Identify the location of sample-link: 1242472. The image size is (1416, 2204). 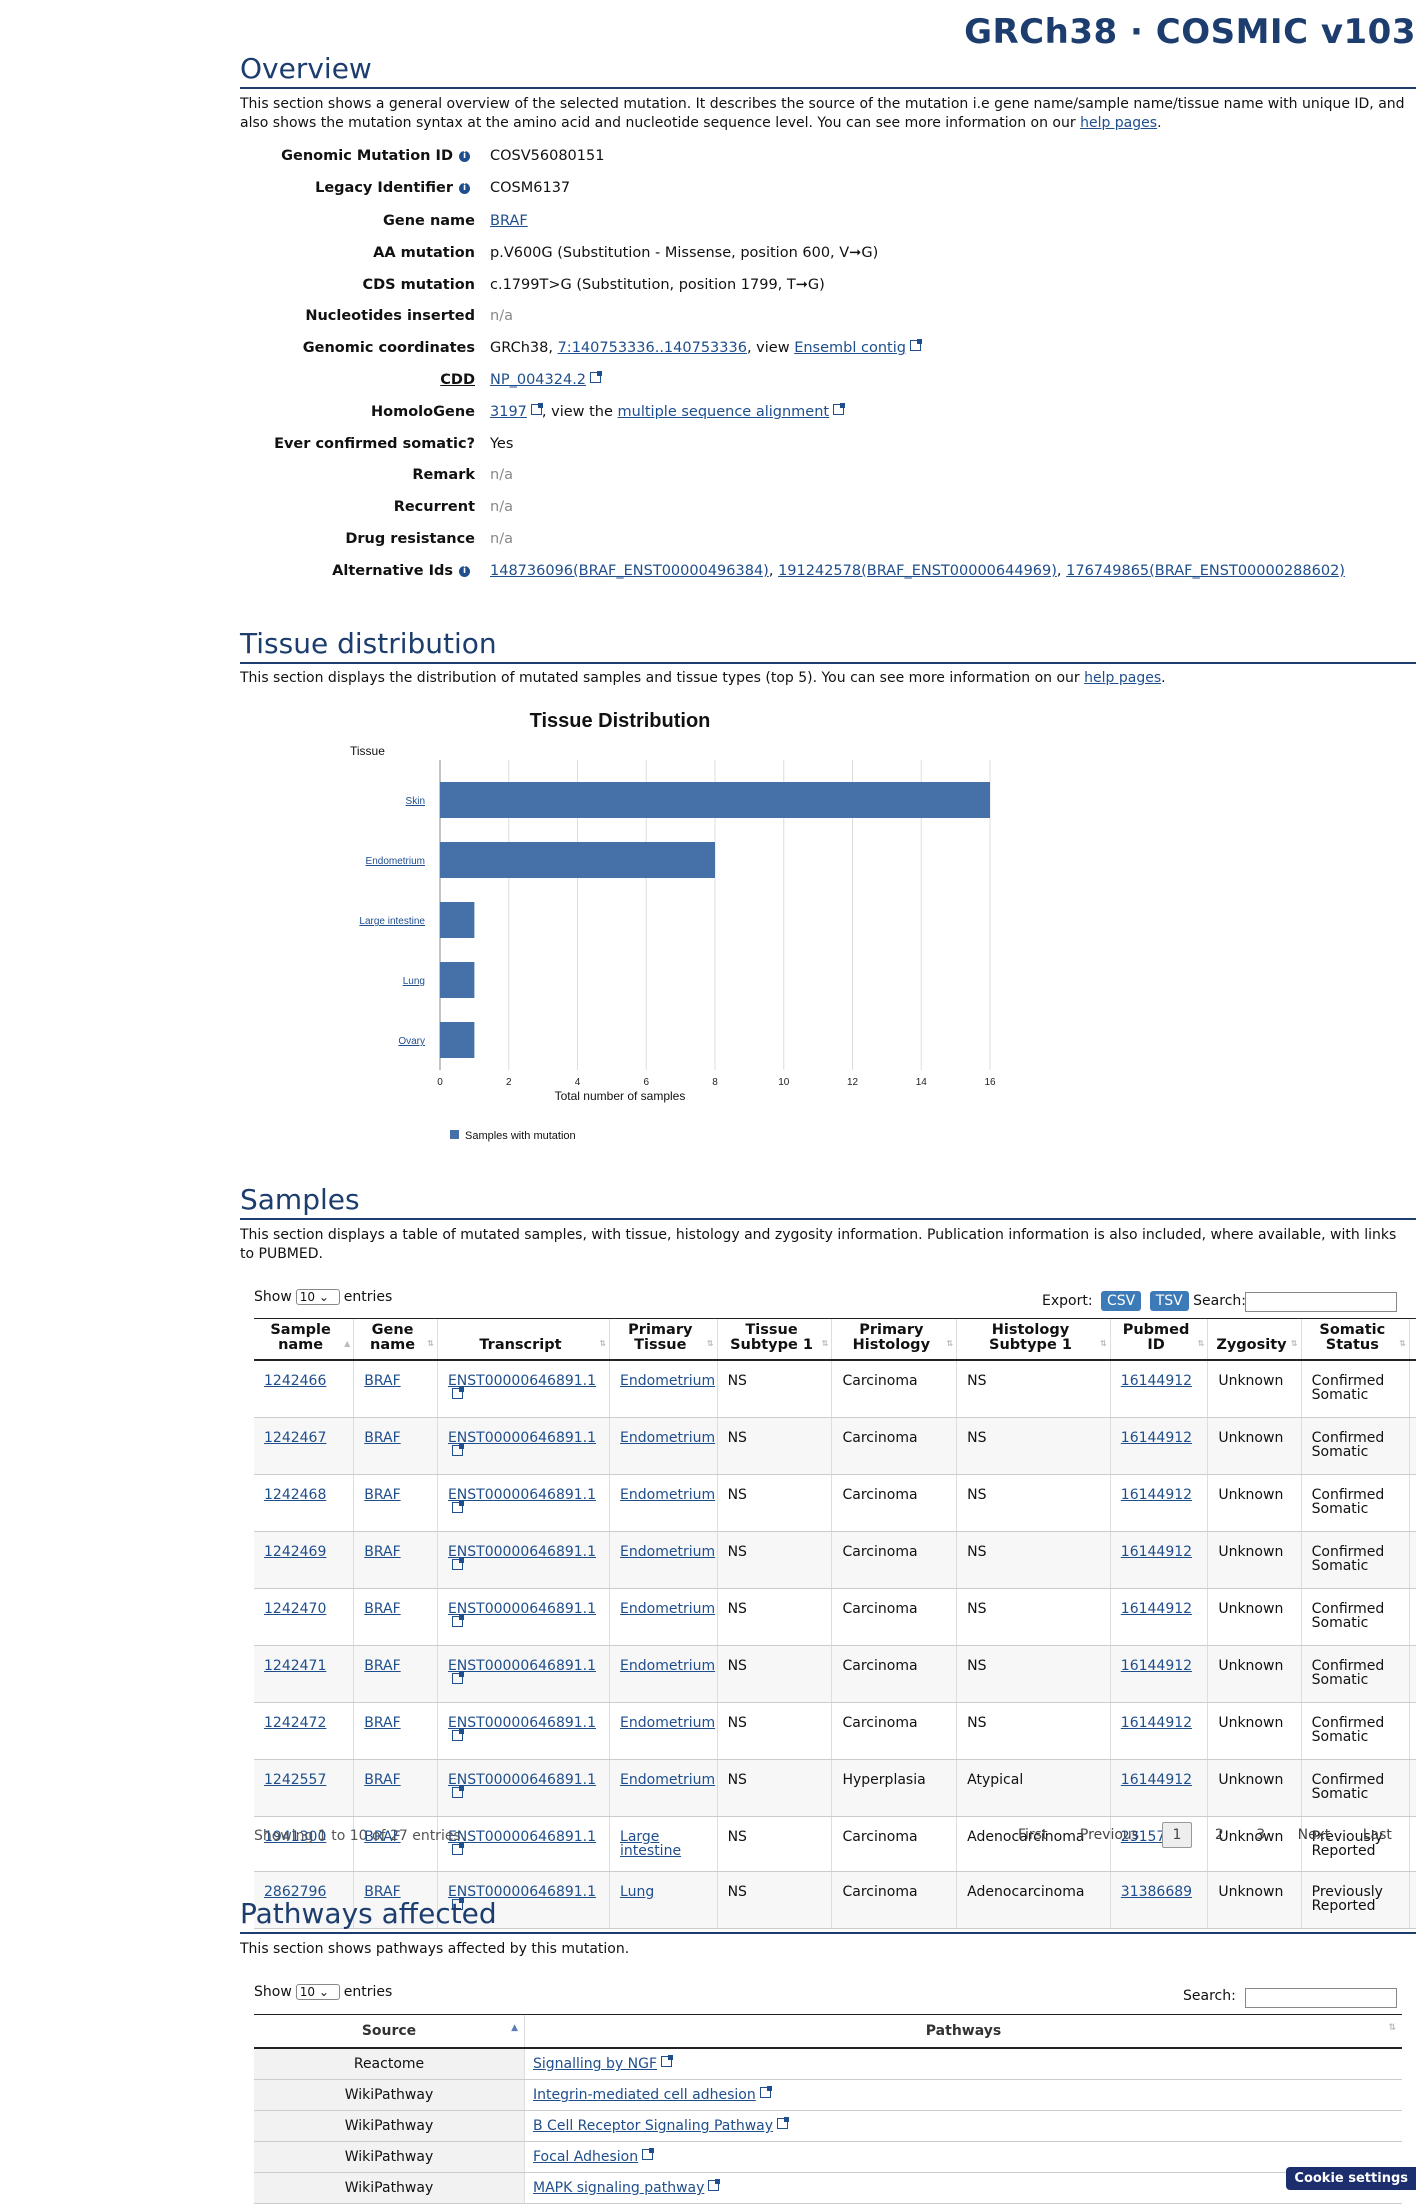
(295, 1723).